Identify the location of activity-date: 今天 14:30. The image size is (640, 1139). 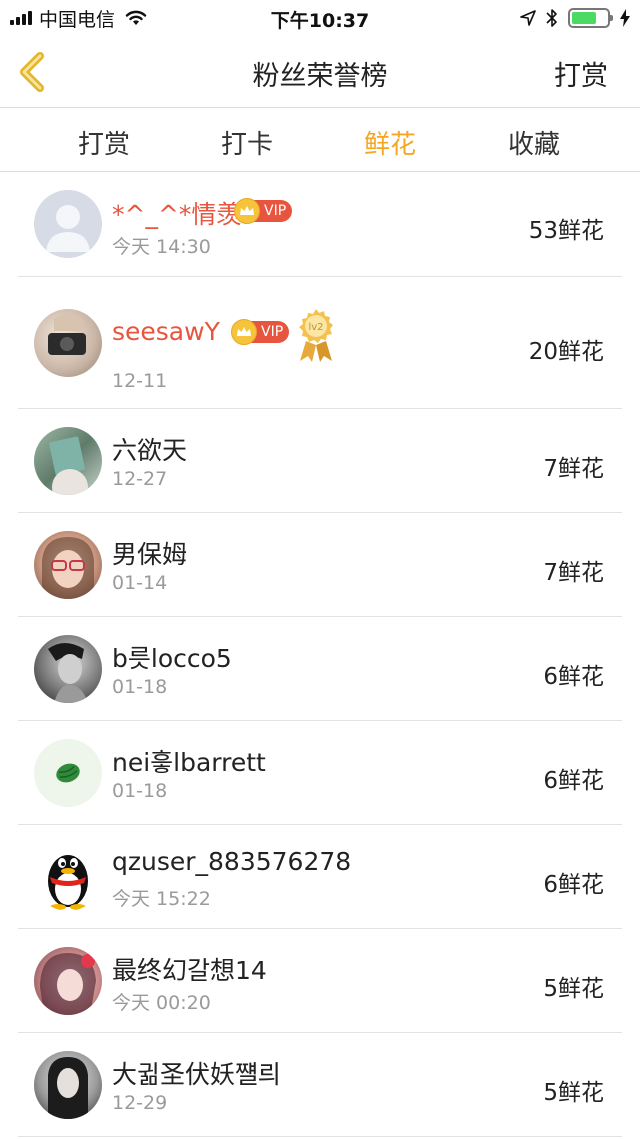
(161, 247).